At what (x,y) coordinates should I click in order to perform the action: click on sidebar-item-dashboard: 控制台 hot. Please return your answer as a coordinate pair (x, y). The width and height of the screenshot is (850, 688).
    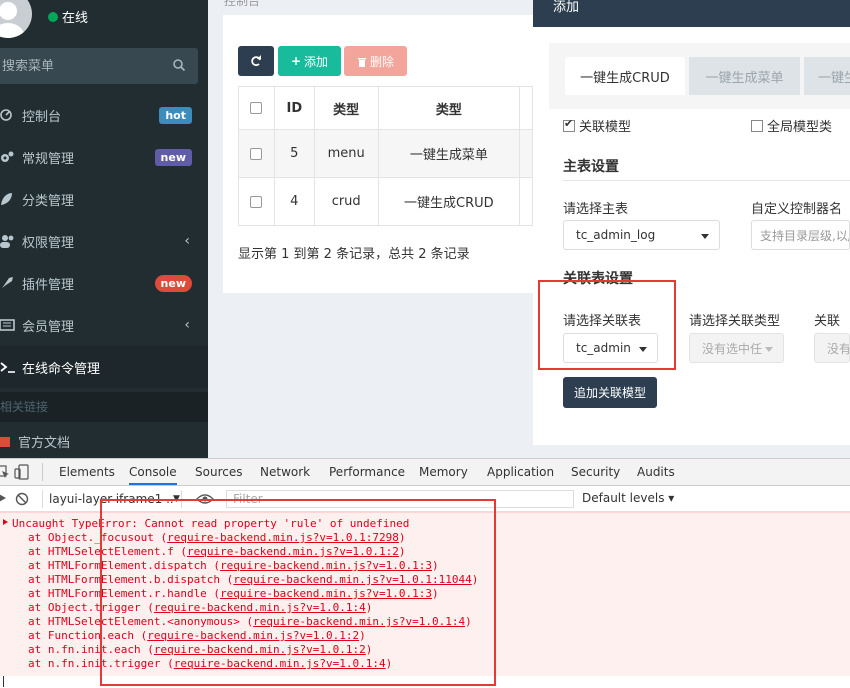
    Looking at the image, I should click on (104, 115).